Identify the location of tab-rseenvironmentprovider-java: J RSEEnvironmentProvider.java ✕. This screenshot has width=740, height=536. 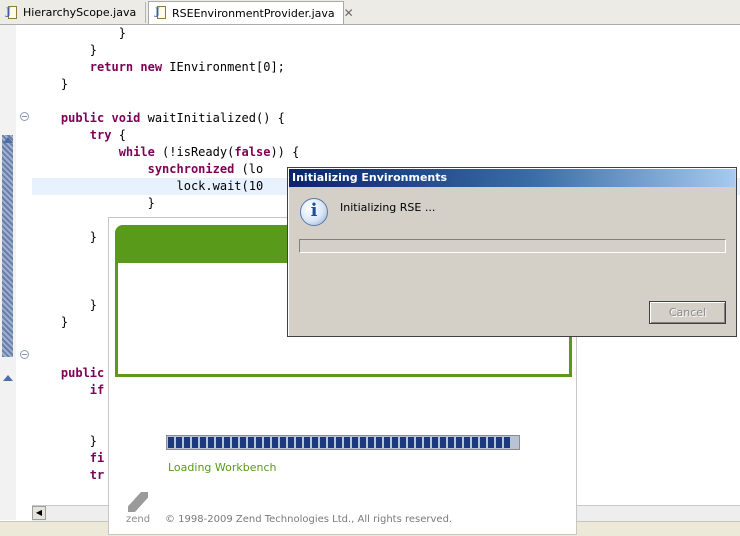
(251, 12).